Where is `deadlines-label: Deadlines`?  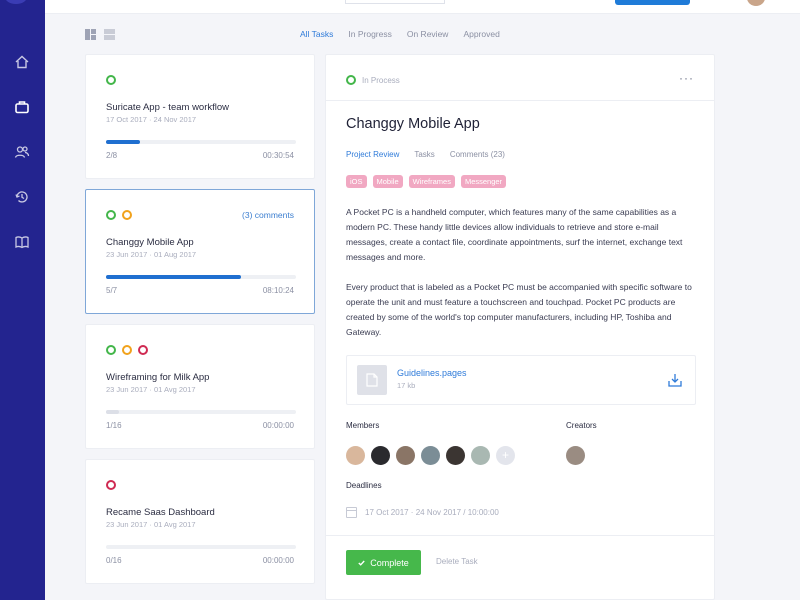 deadlines-label: Deadlines is located at coordinates (364, 485).